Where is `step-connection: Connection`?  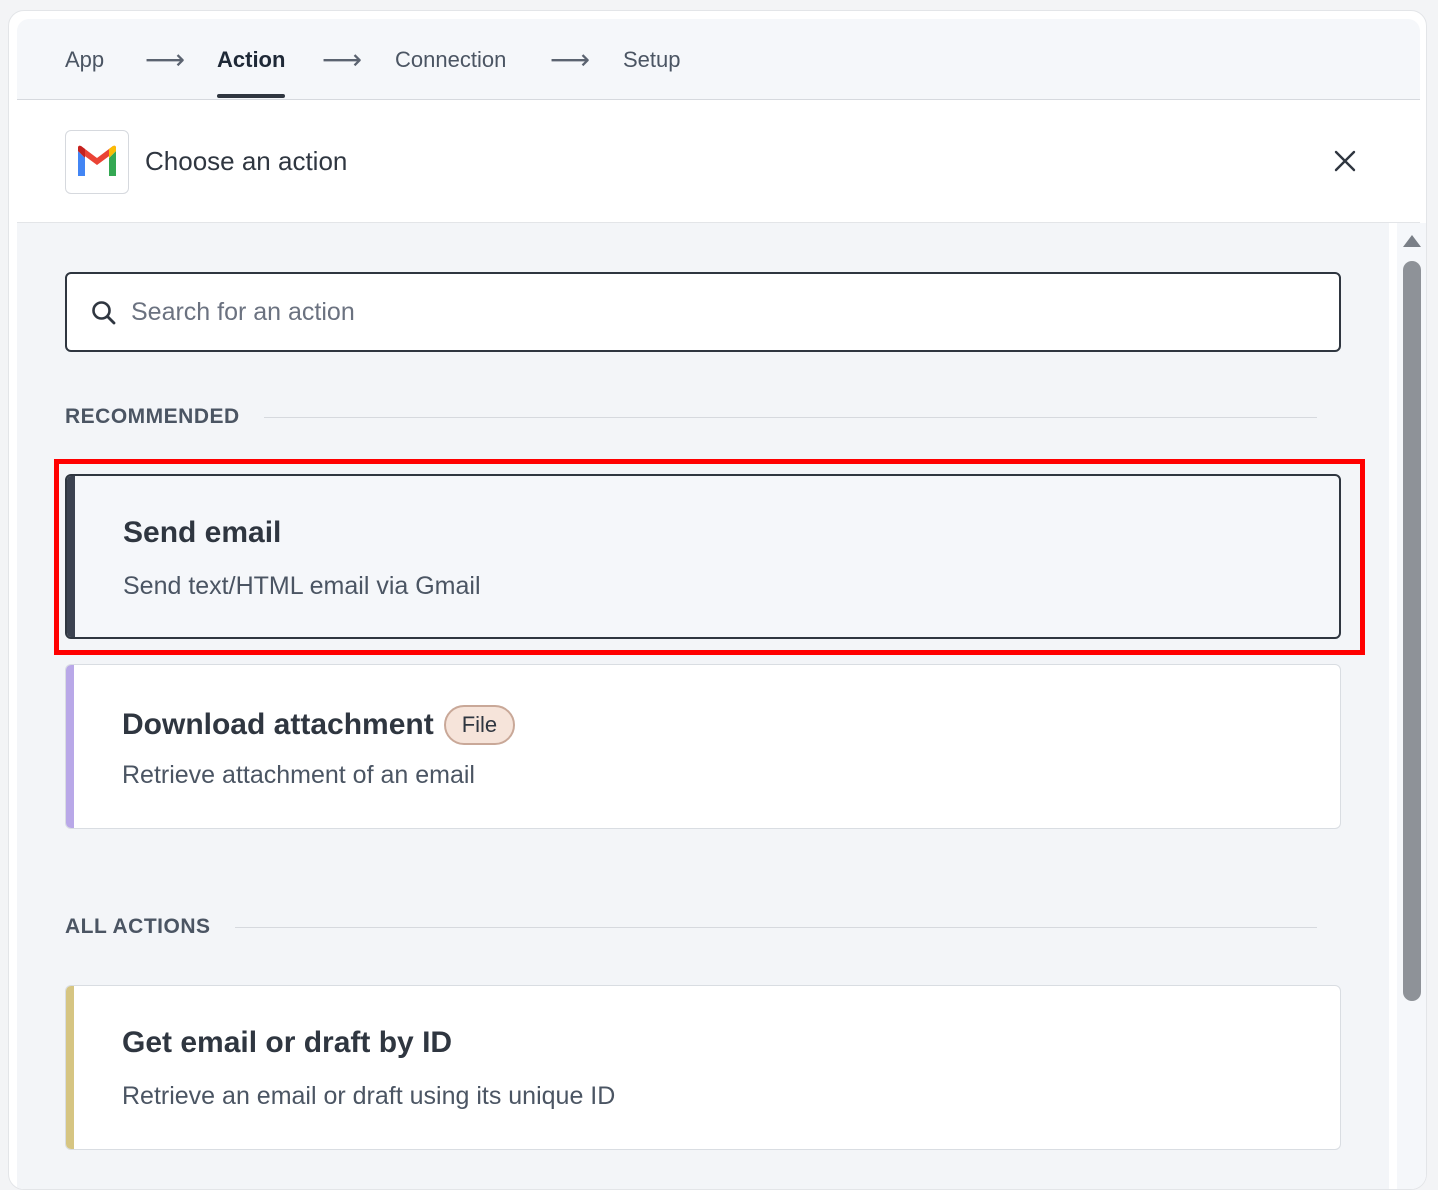 step-connection: Connection is located at coordinates (450, 72).